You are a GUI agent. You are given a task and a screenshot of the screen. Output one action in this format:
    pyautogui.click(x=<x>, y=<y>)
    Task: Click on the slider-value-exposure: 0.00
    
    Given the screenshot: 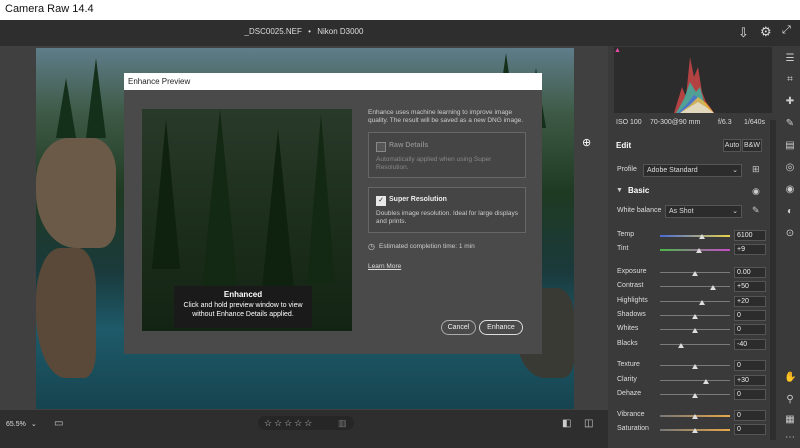 What is the action you would take?
    pyautogui.click(x=750, y=272)
    